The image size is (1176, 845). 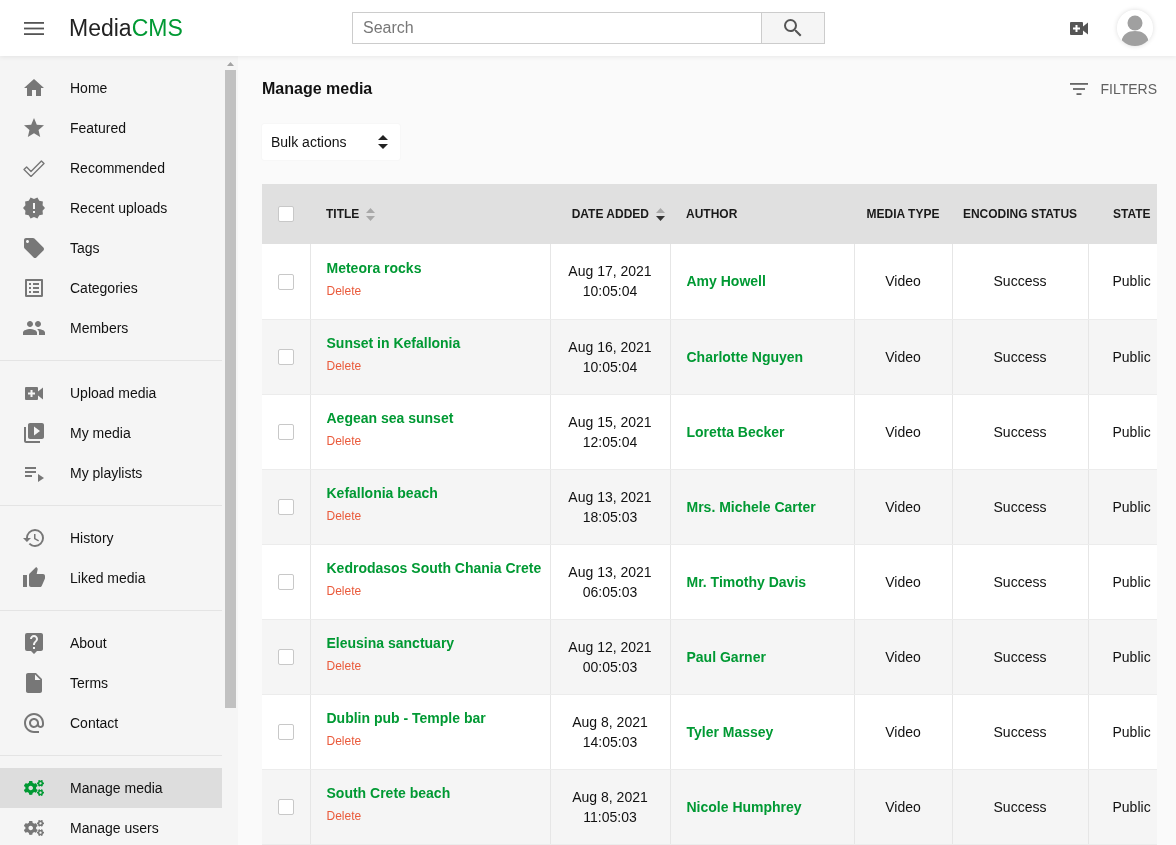 I want to click on select-all-checkbox, so click(x=286, y=214).